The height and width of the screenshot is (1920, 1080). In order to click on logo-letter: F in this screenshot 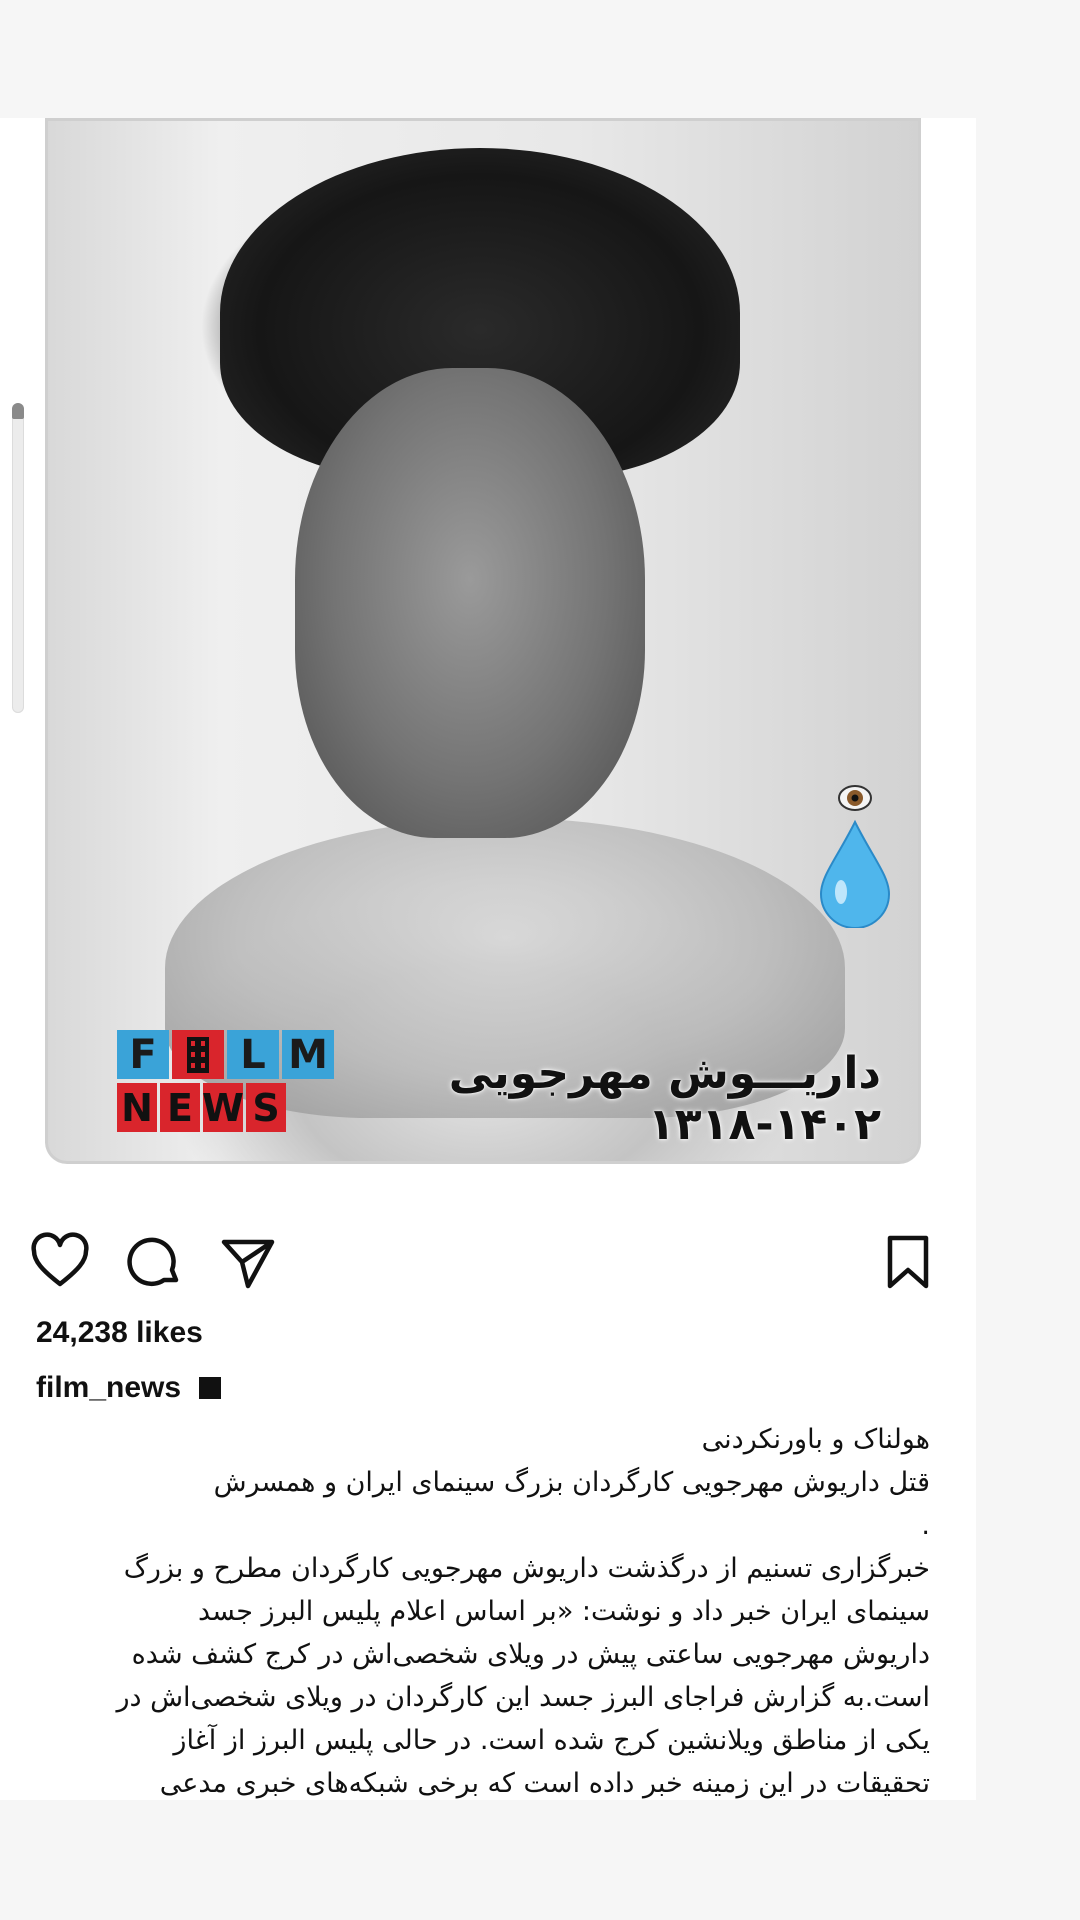, I will do `click(143, 1054)`.